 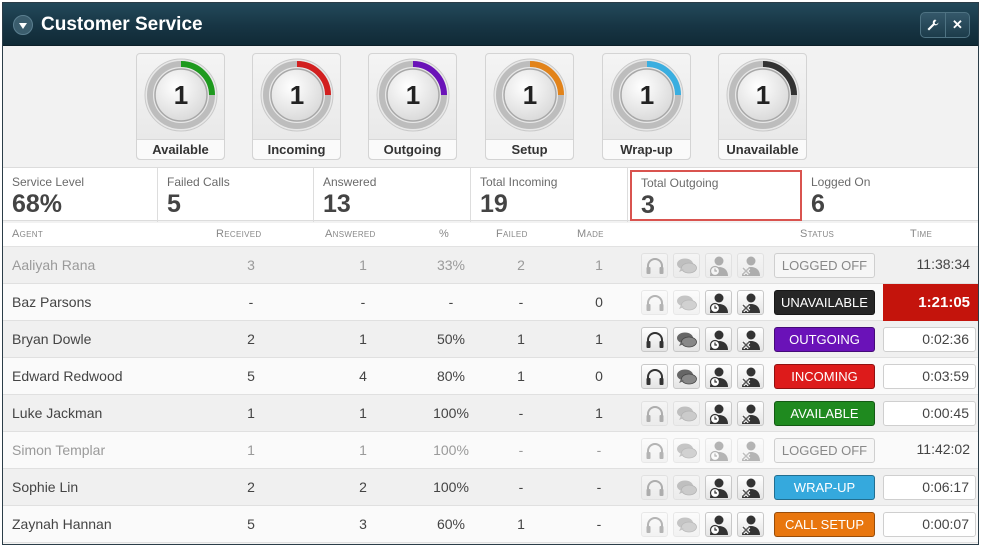 I want to click on col-agent: Agent, so click(x=28, y=234).